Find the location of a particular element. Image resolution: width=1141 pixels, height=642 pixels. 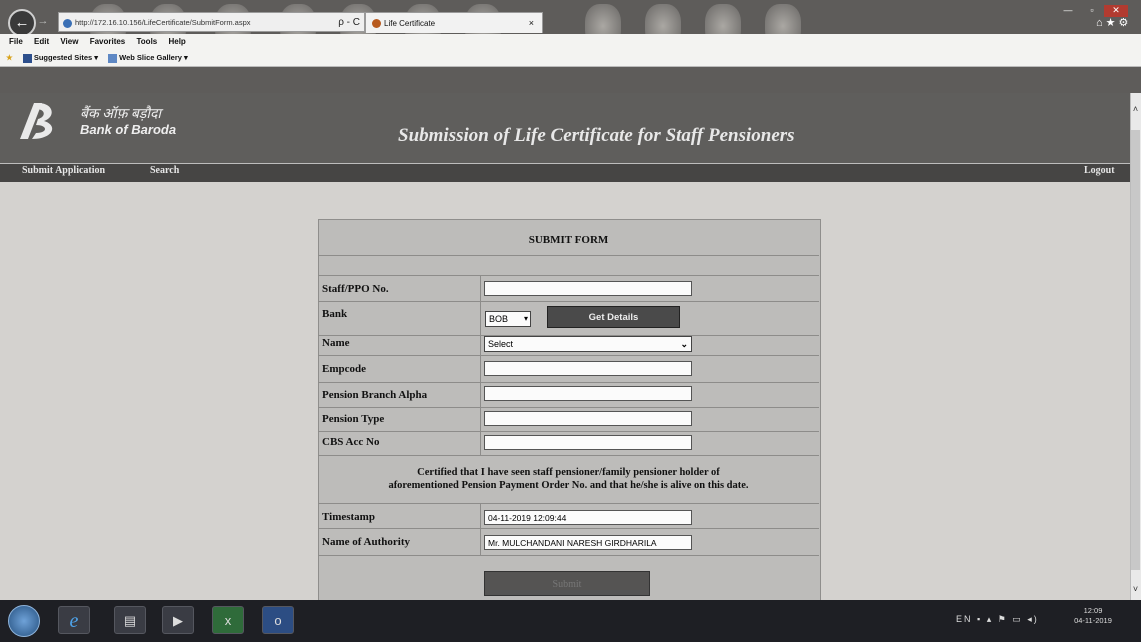

clock-time: 12:09 is located at coordinates (1093, 610).